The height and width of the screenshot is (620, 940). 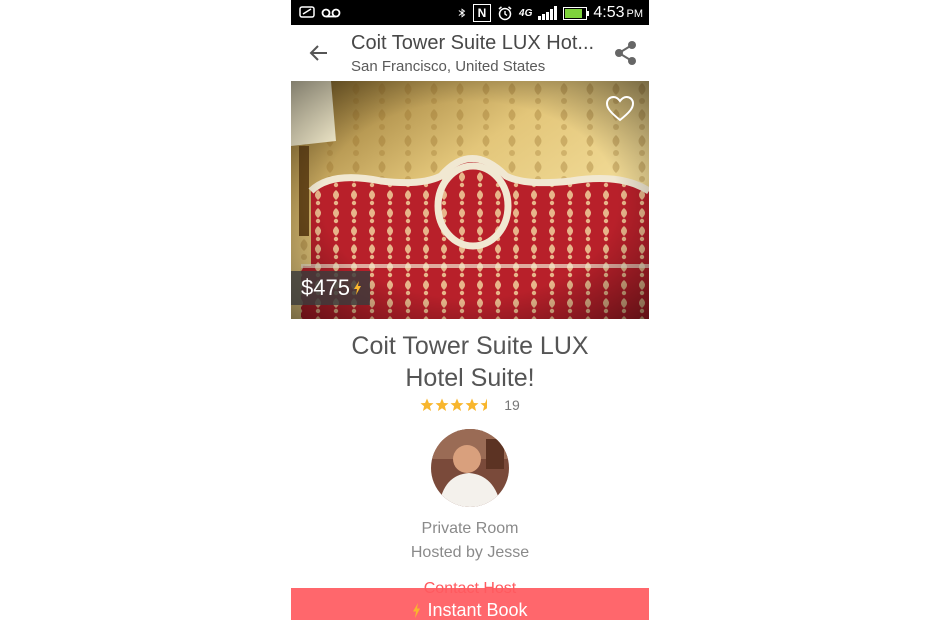 I want to click on host-photo, so click(x=470, y=468).